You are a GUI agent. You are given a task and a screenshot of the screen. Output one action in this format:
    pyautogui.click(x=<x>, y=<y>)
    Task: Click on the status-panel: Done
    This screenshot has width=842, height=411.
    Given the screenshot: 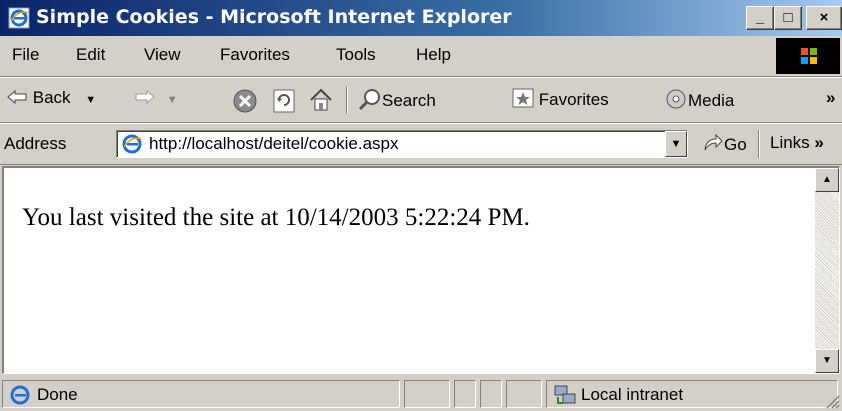 What is the action you would take?
    pyautogui.click(x=201, y=394)
    